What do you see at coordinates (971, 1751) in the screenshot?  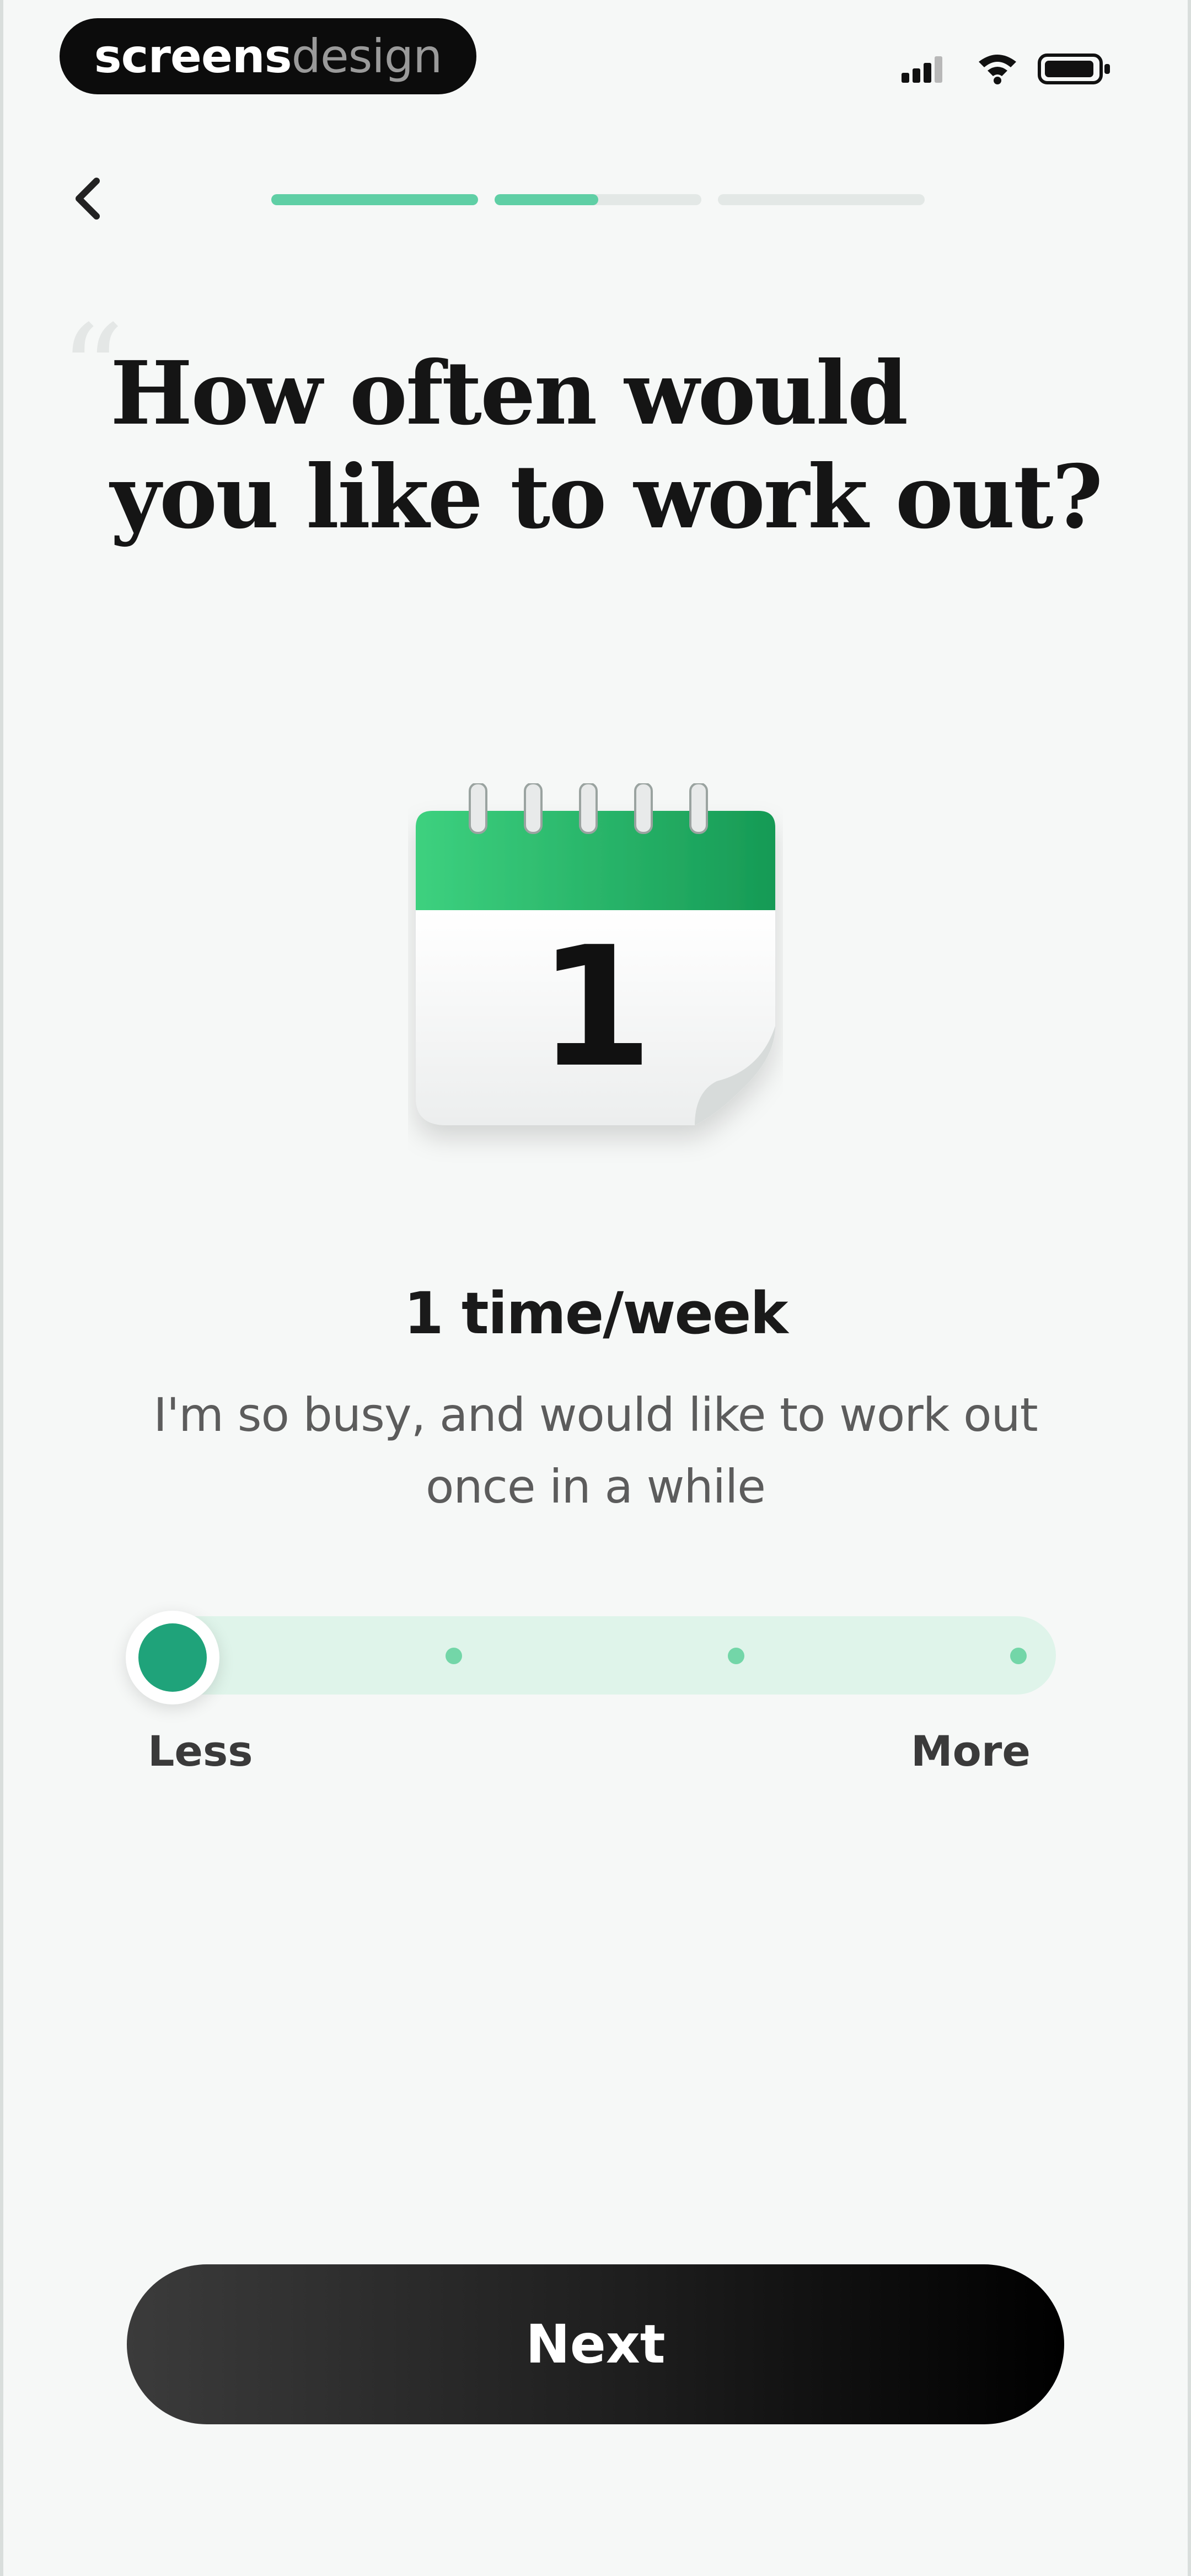 I see `slider-max-label: More` at bounding box center [971, 1751].